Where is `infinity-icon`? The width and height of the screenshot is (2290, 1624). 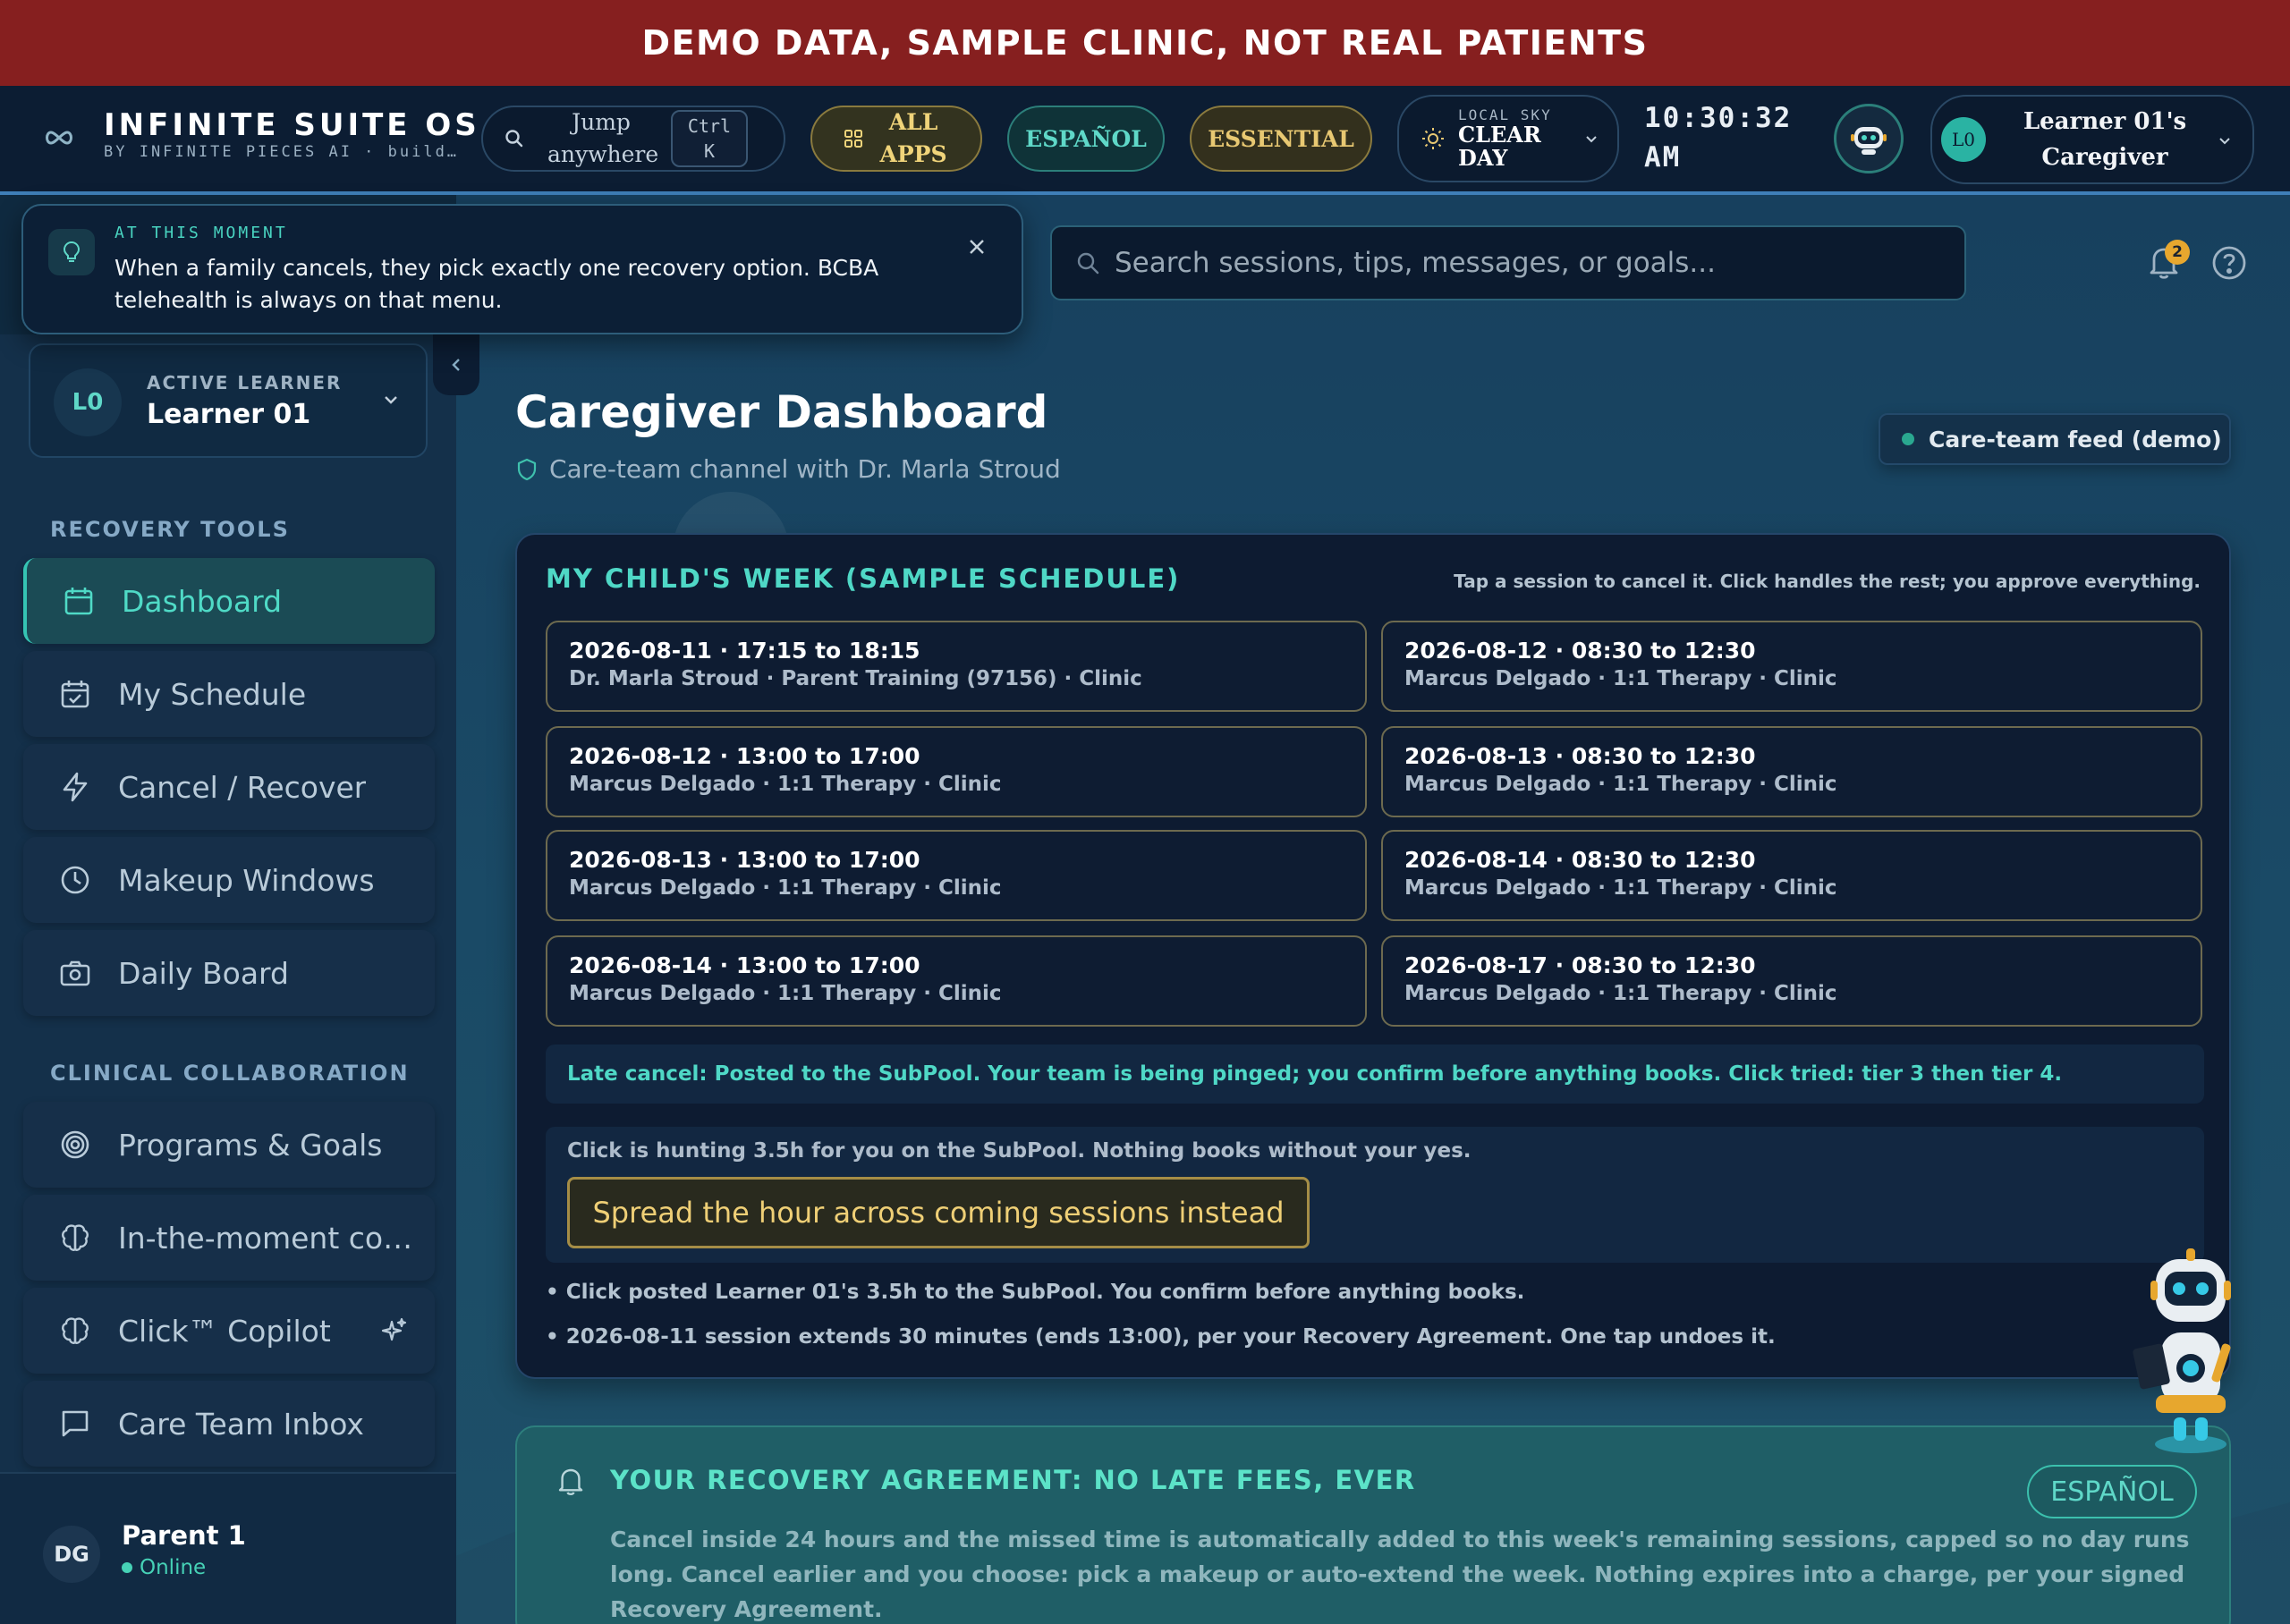 infinity-icon is located at coordinates (59, 138).